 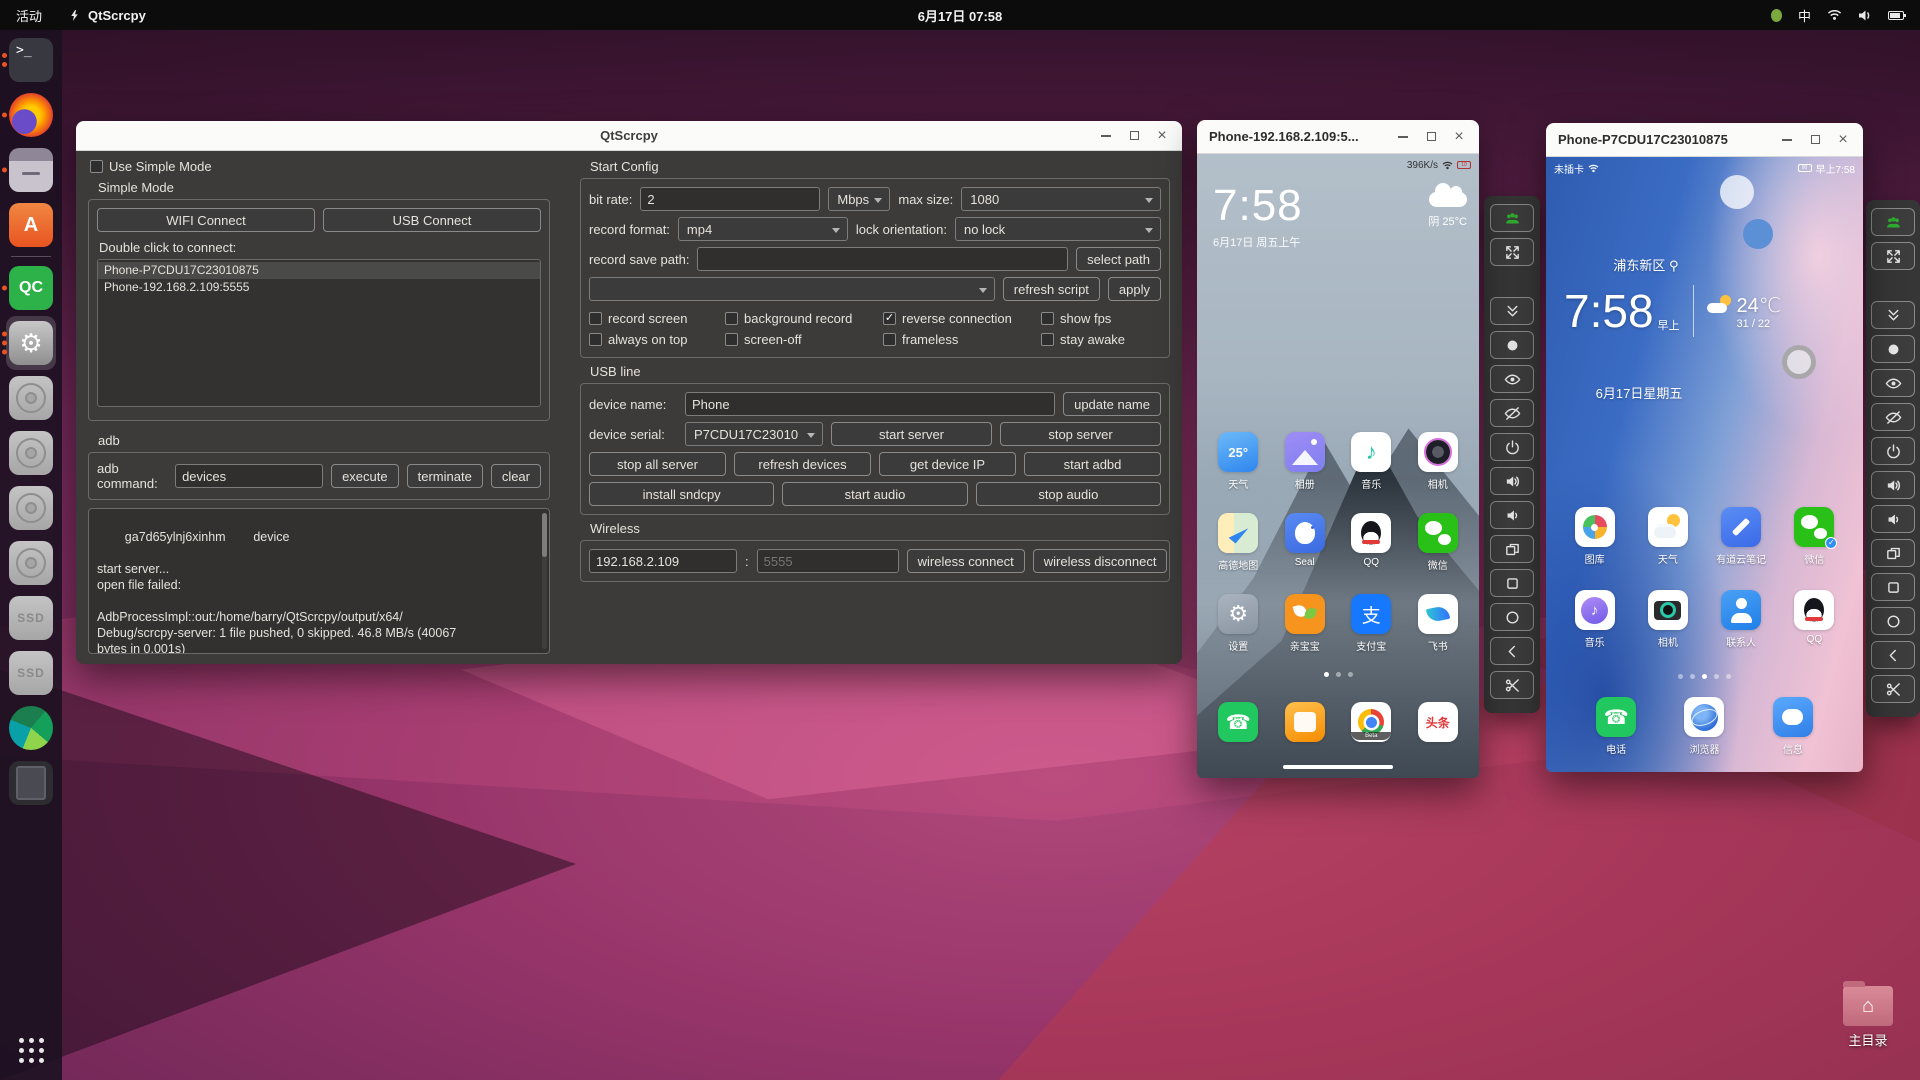 What do you see at coordinates (663, 561) in the screenshot?
I see `wireless-ip-input` at bounding box center [663, 561].